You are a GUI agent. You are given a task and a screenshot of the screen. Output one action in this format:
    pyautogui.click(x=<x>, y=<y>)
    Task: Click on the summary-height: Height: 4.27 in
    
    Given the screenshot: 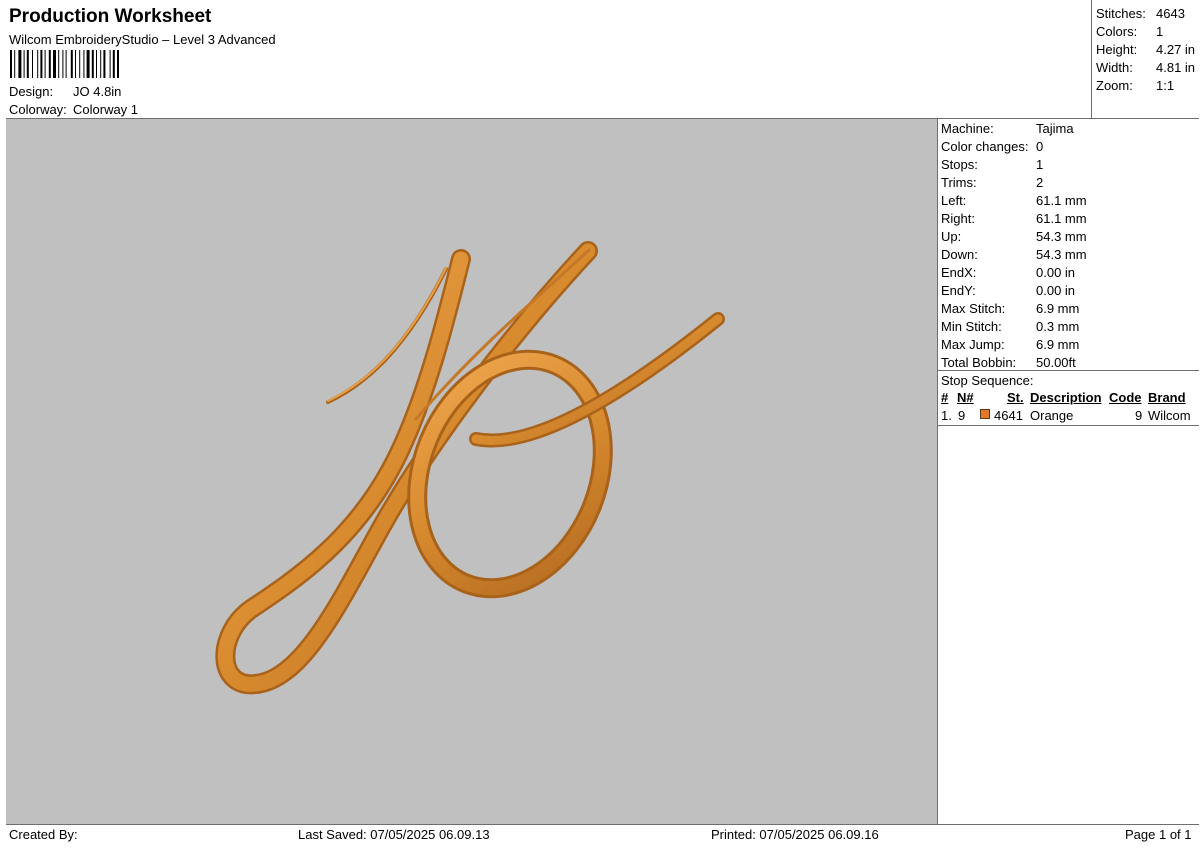 What is the action you would take?
    pyautogui.click(x=1146, y=49)
    